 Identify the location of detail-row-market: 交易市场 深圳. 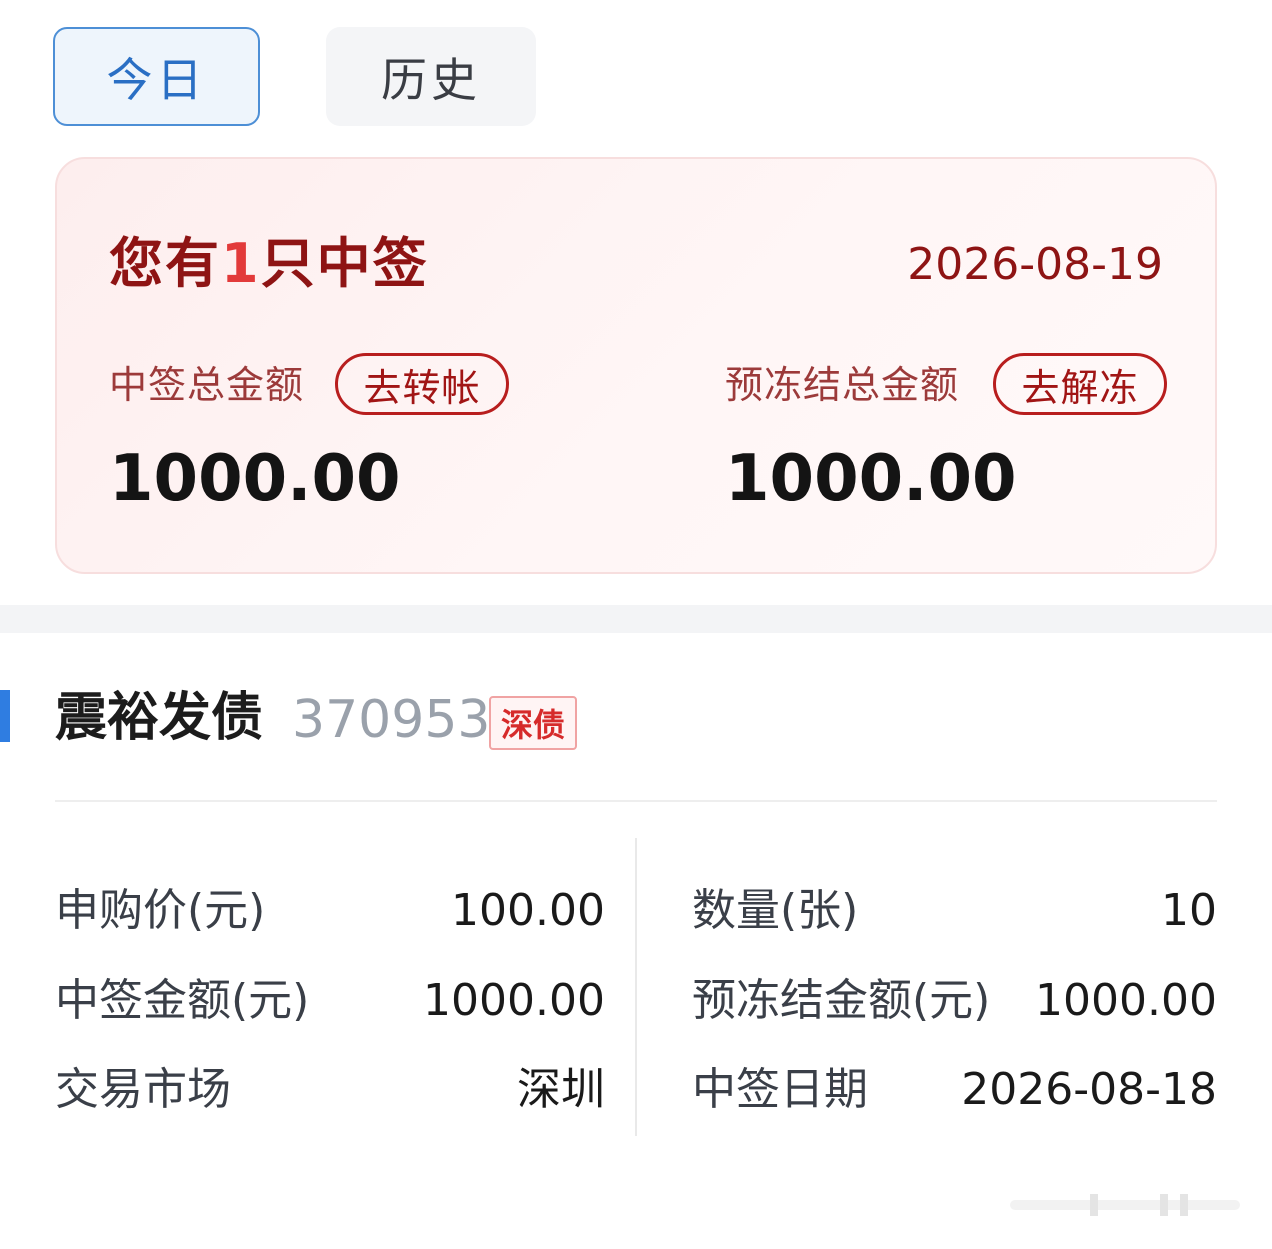
(330, 1090).